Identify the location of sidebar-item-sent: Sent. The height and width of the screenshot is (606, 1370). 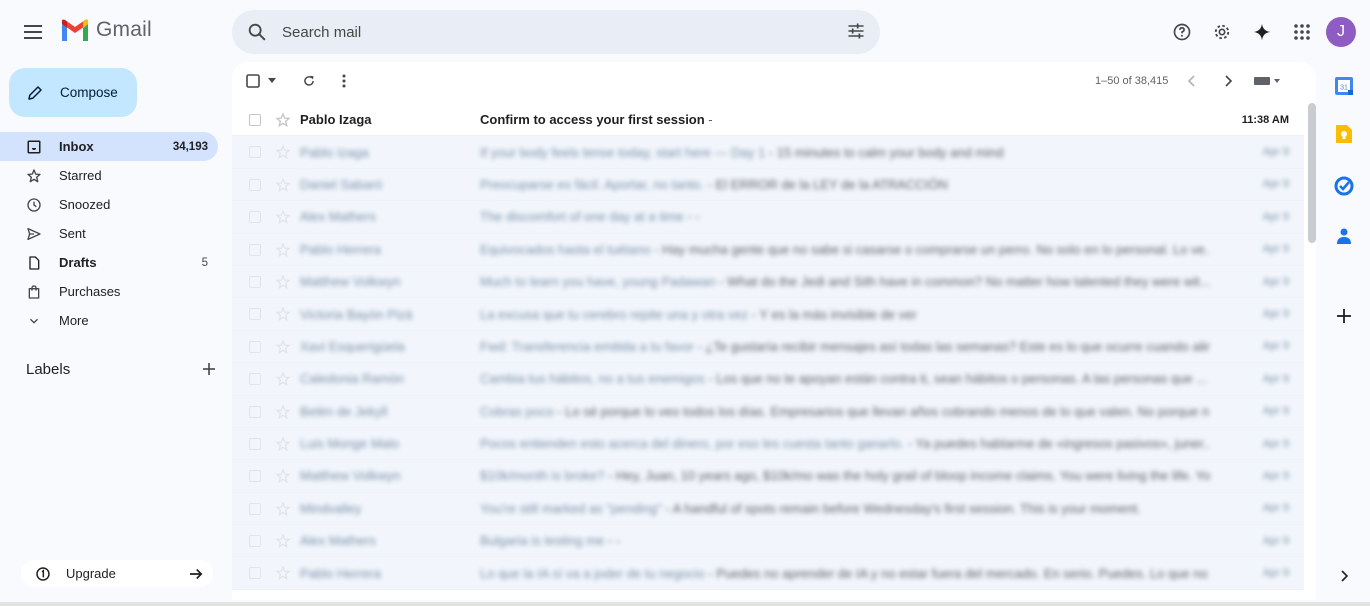
(109, 233).